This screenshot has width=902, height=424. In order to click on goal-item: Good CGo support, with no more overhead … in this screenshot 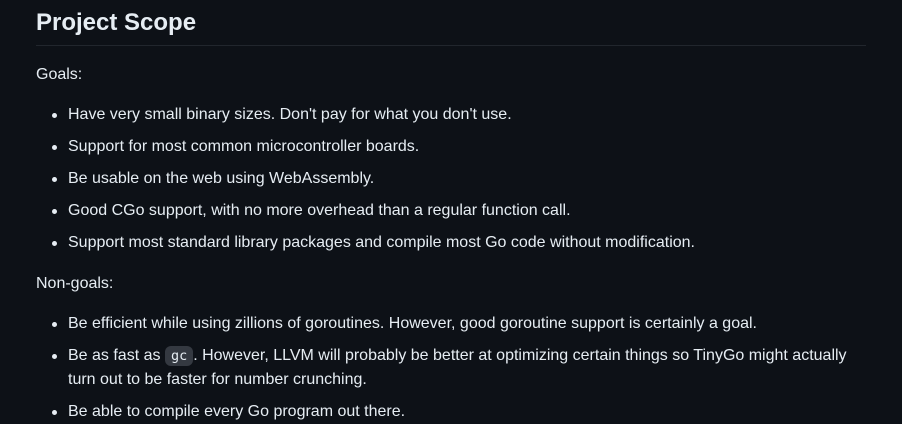, I will do `click(459, 211)`.